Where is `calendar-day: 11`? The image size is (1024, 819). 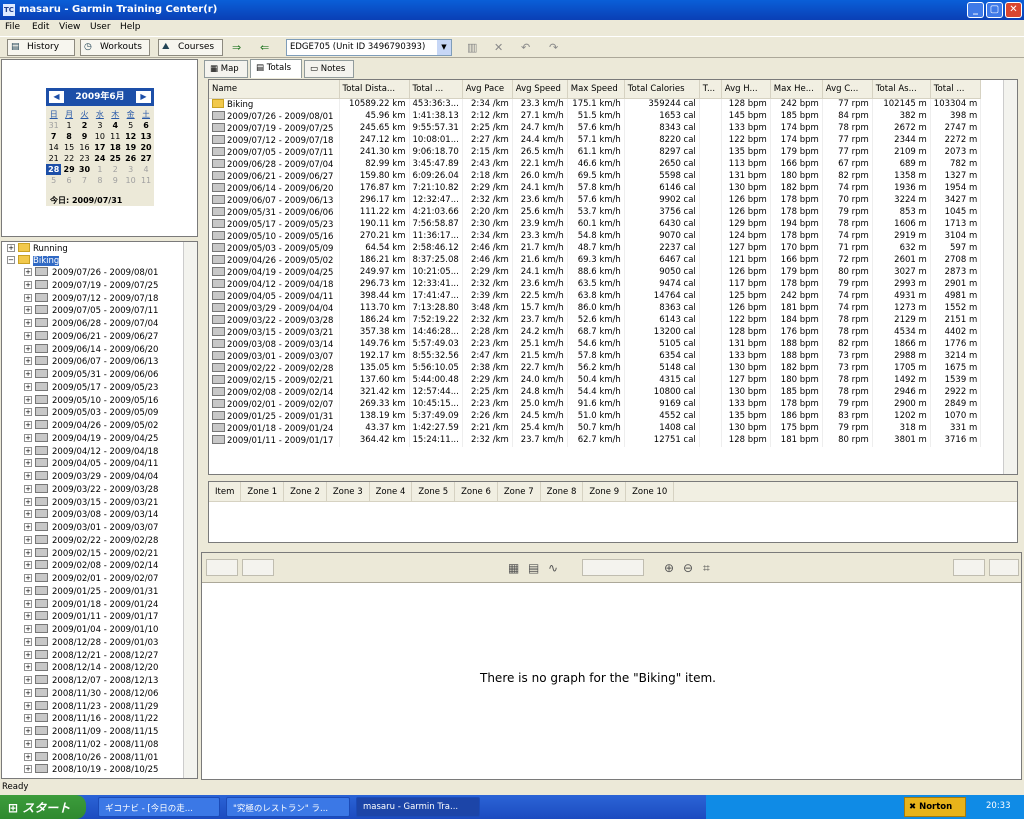
calendar-day: 11 is located at coordinates (115, 136).